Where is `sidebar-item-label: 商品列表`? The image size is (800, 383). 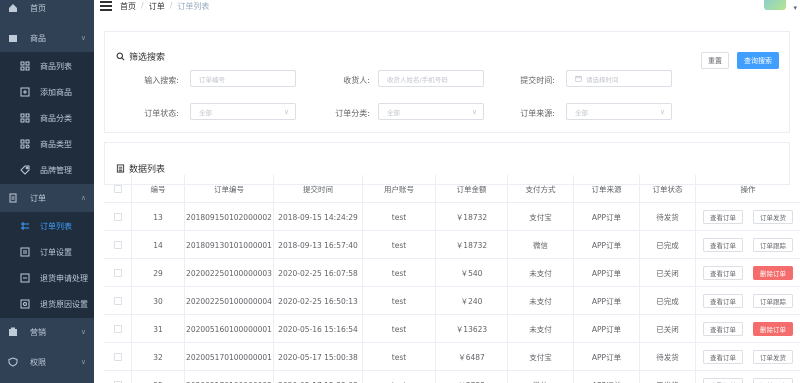
sidebar-item-label: 商品列表 is located at coordinates (56, 66).